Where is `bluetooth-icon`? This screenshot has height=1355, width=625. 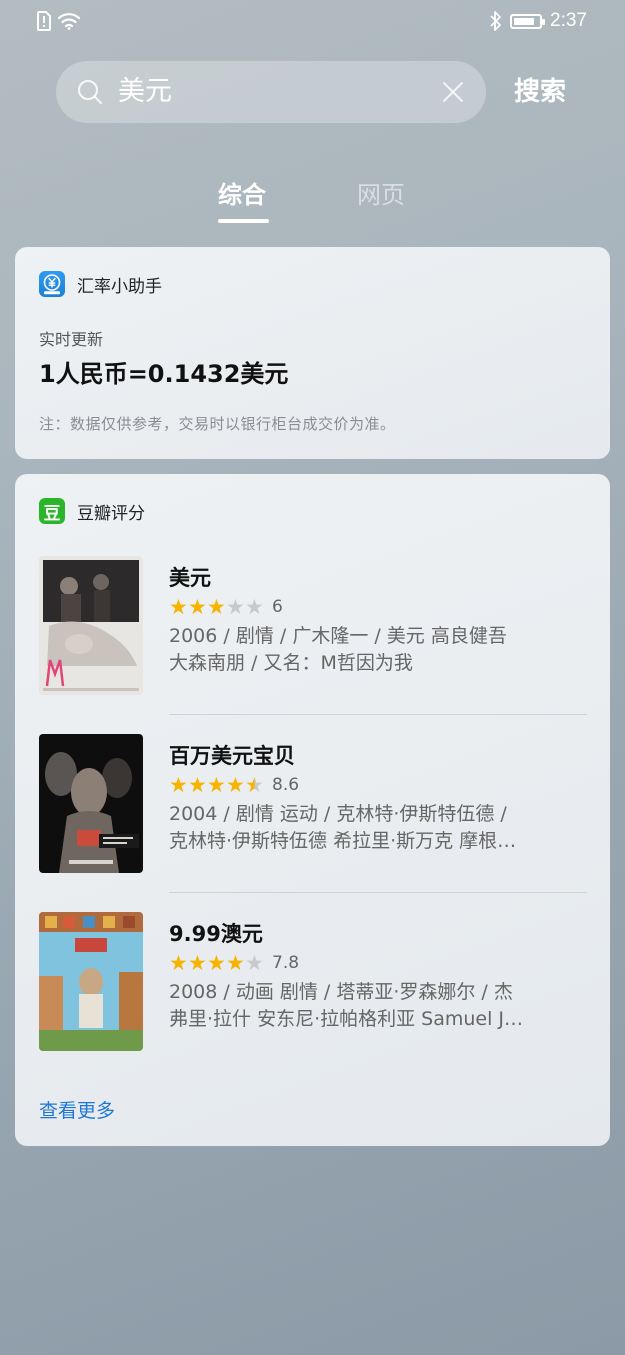 bluetooth-icon is located at coordinates (495, 21).